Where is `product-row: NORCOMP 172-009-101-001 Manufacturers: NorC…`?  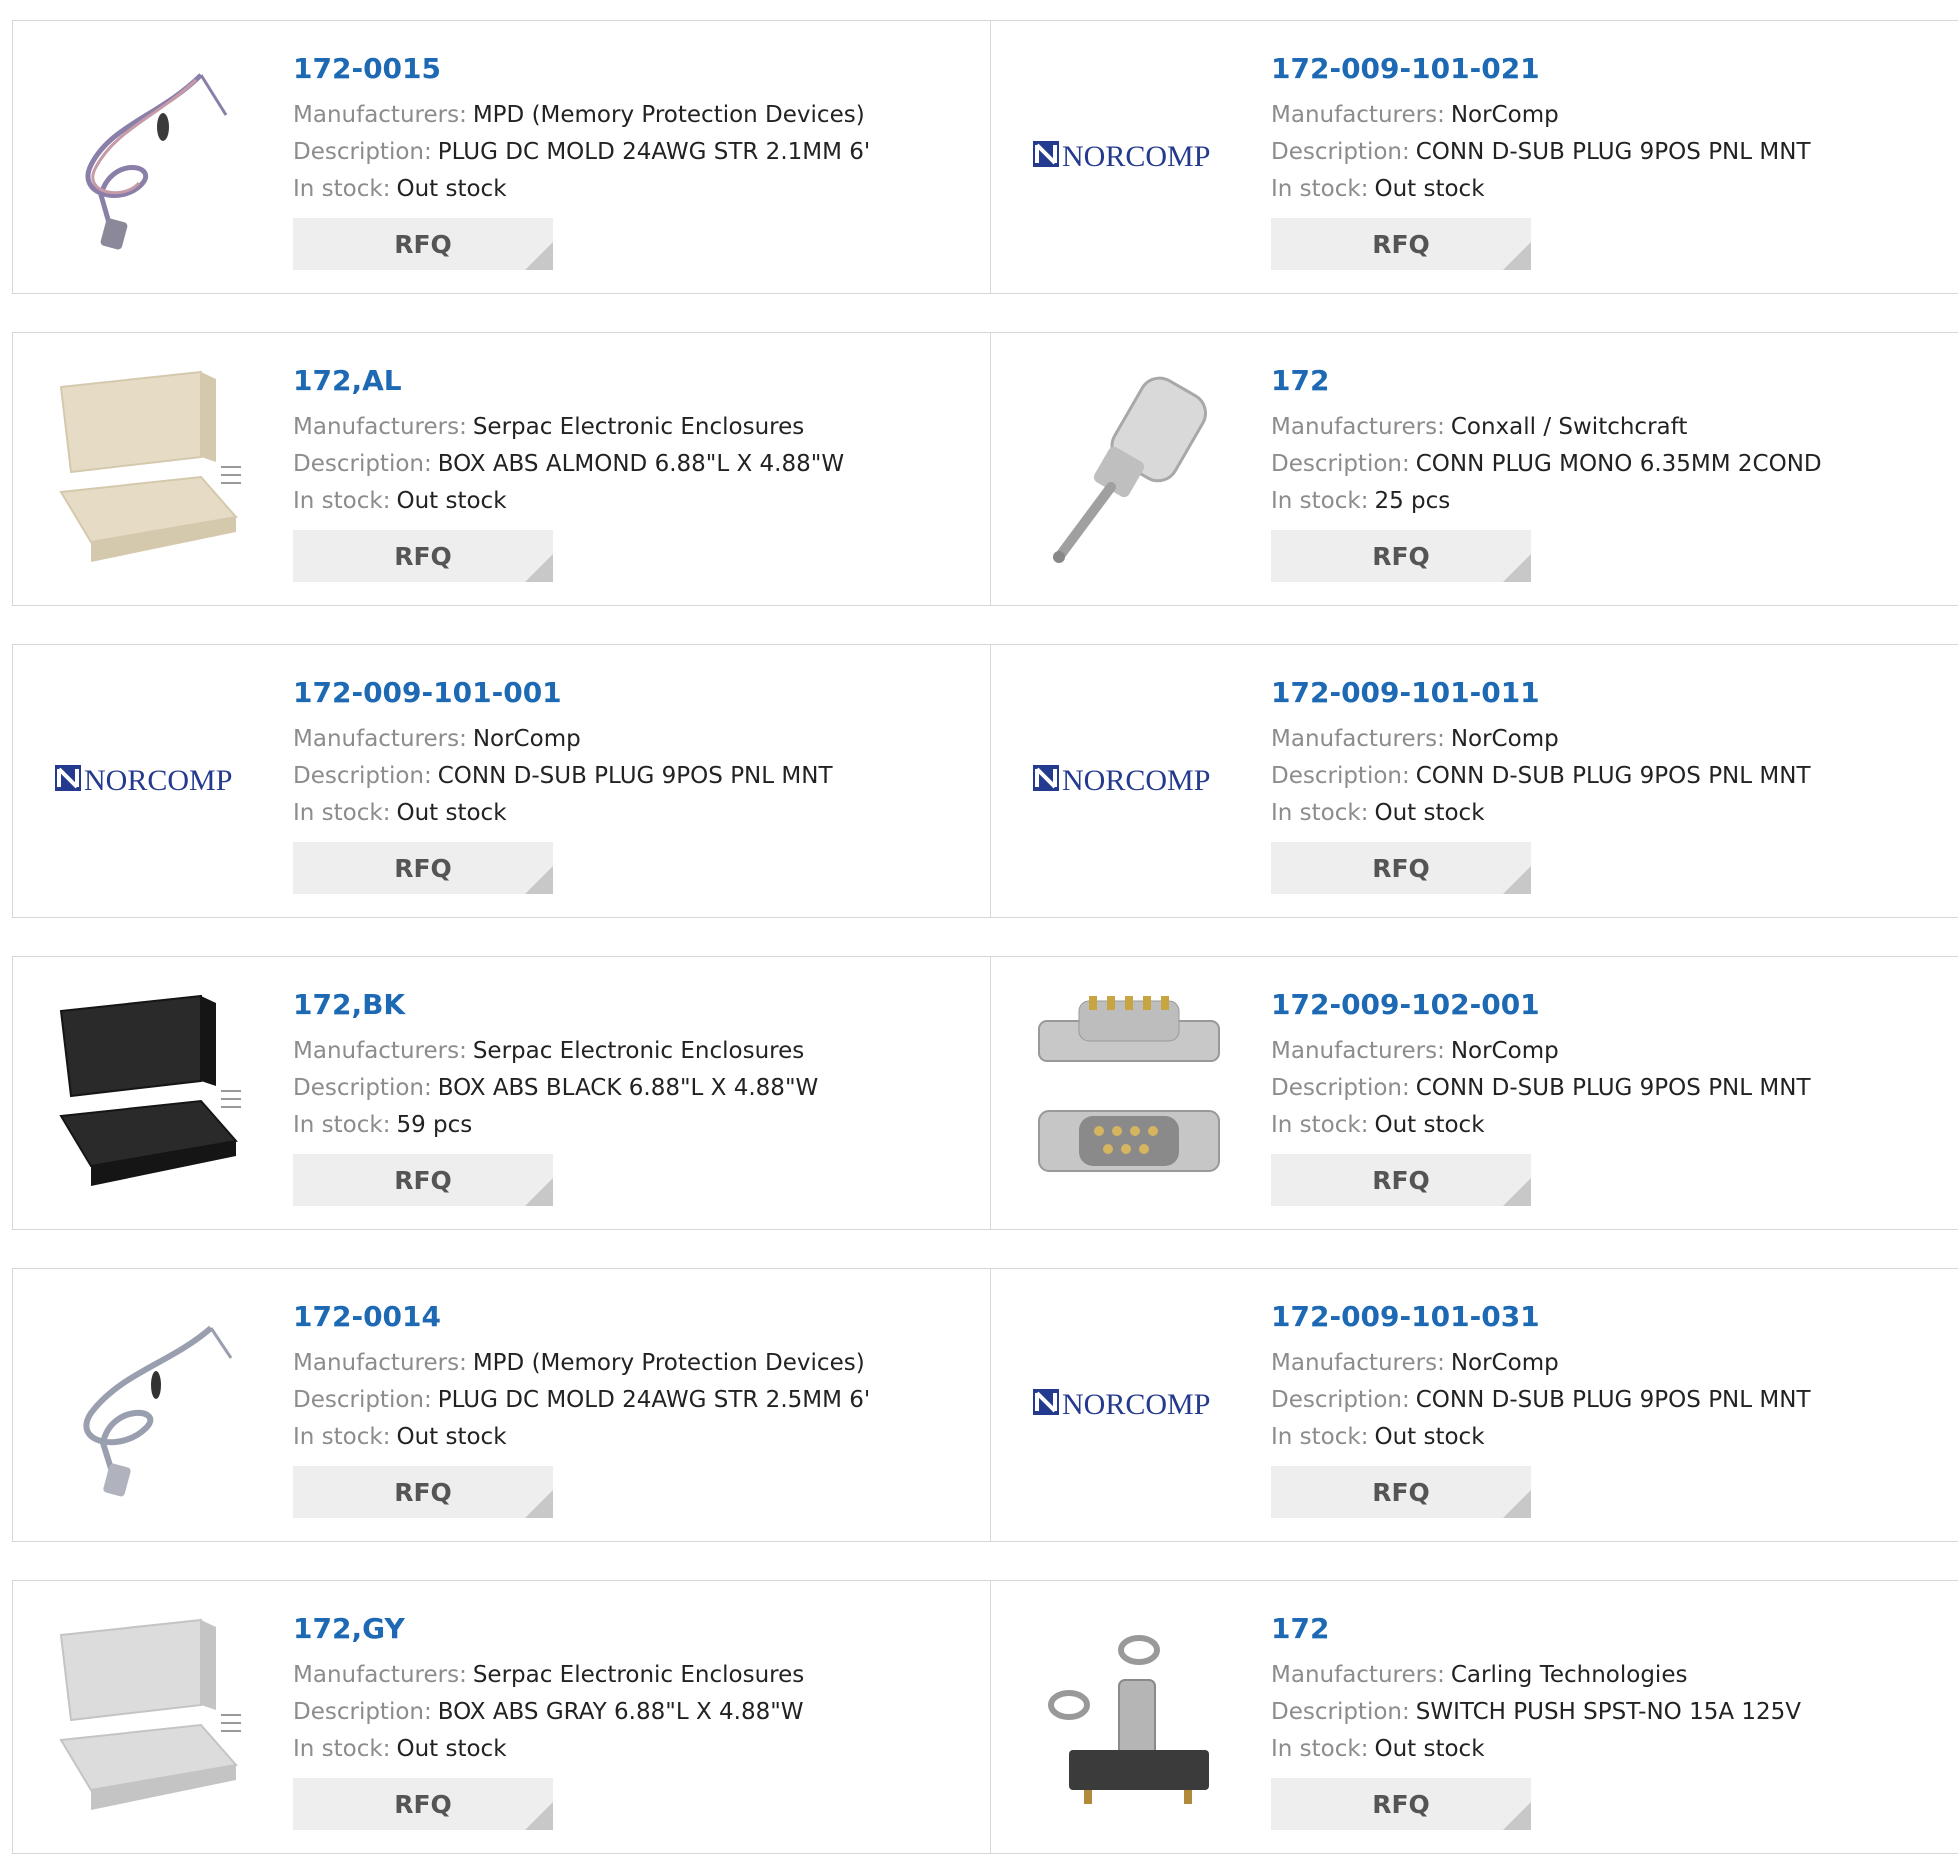 product-row: NORCOMP 172-009-101-001 Manufacturers: NorC… is located at coordinates (985, 781).